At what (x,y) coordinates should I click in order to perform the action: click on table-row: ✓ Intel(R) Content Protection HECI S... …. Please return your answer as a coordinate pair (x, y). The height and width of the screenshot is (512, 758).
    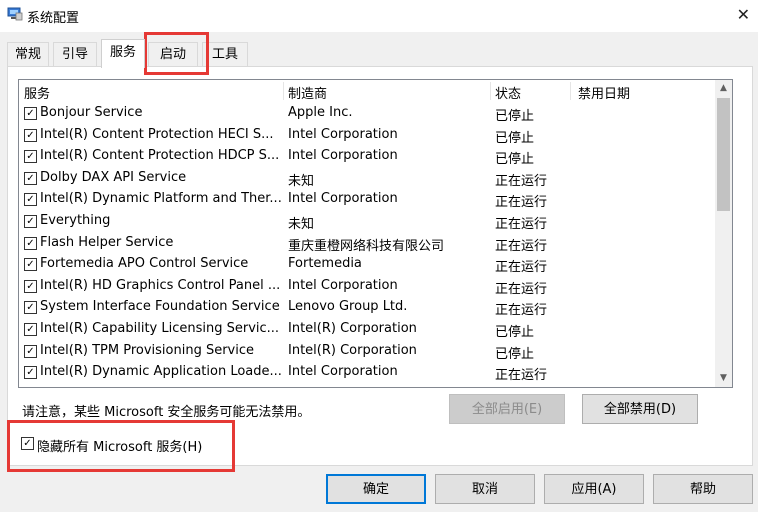
    Looking at the image, I should click on (366, 135).